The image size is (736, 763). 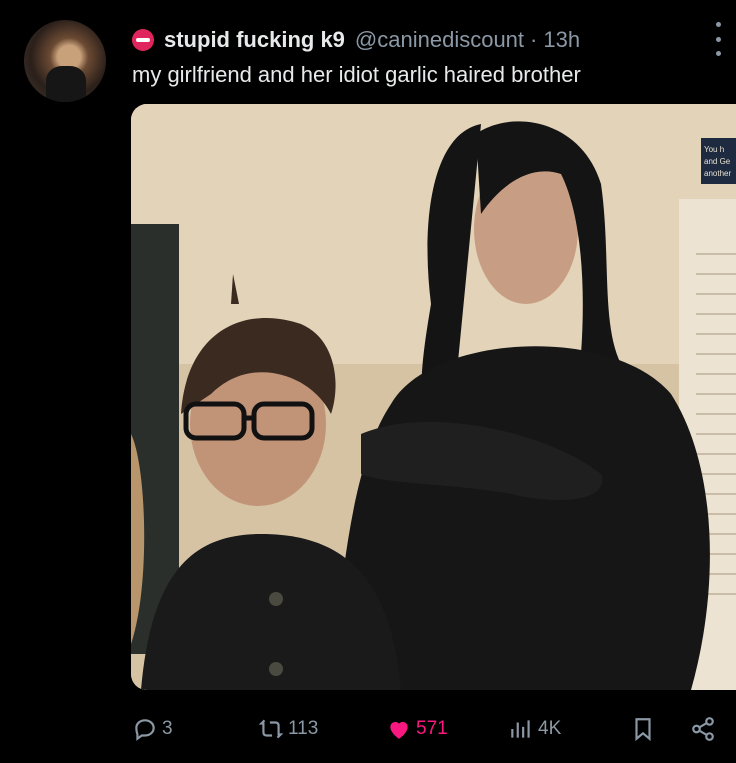 I want to click on reply-count: 3, so click(x=167, y=728).